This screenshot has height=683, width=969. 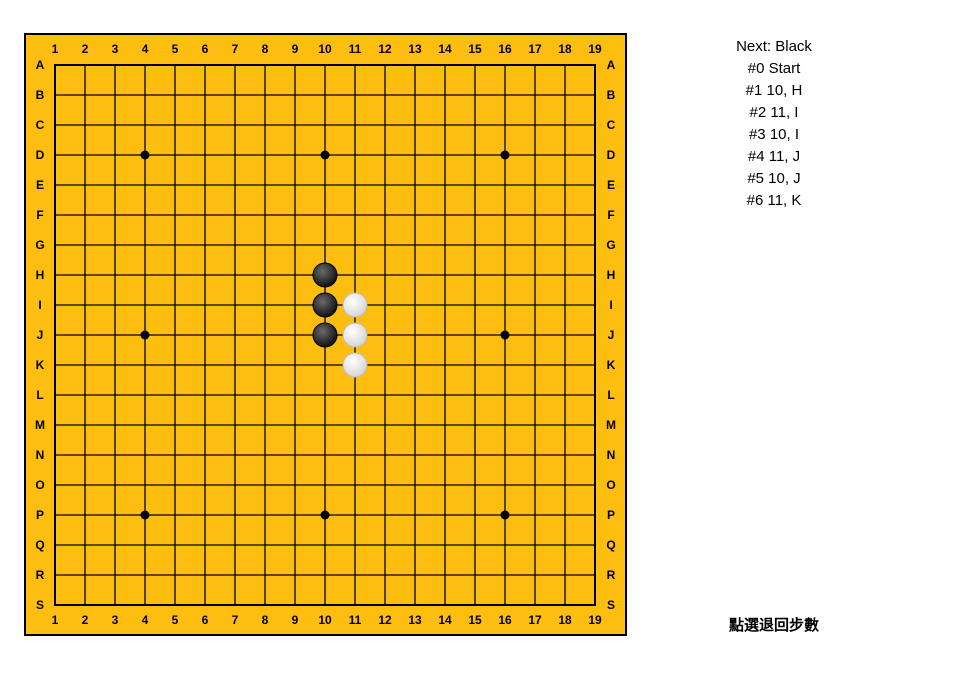 I want to click on move-item: #4 11, J, so click(x=774, y=159).